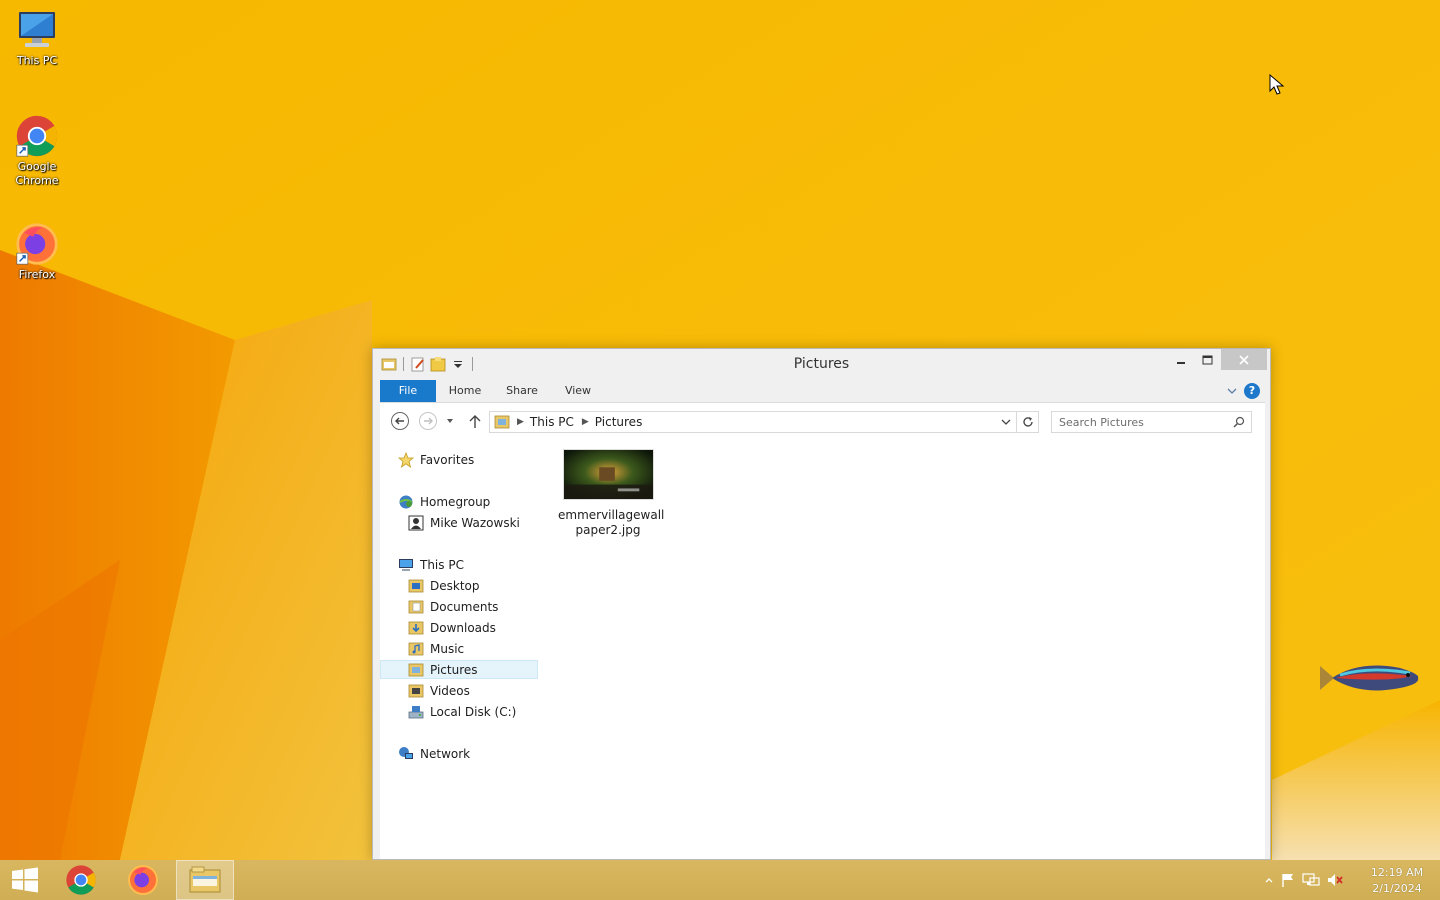  Describe the element at coordinates (454, 669) in the screenshot. I see `nav-item-label: Pictures` at that location.